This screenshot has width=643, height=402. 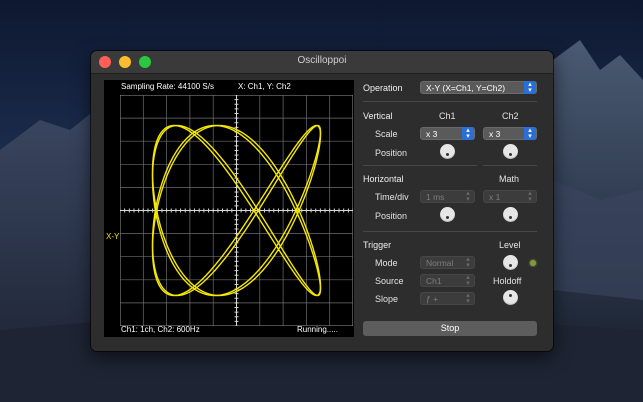 I want to click on trigger-mode-label: Mode, so click(x=386, y=263).